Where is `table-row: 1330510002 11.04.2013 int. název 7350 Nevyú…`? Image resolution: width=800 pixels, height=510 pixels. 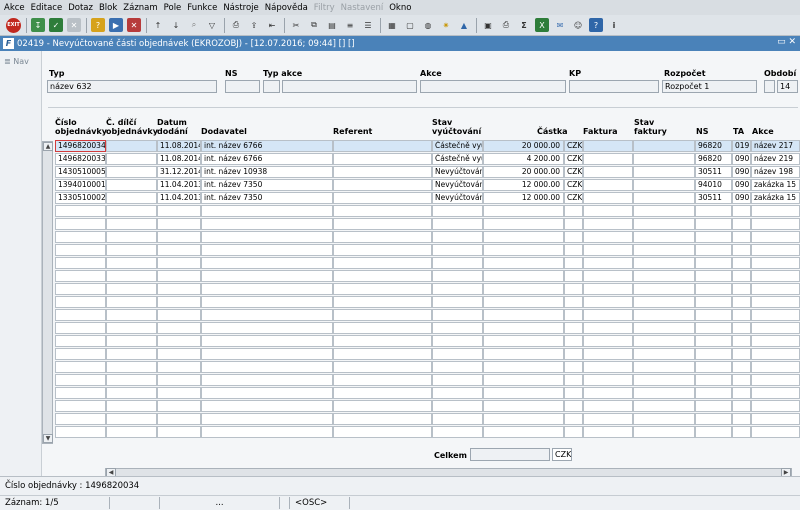 table-row: 1330510002 11.04.2013 int. název 7350 Nevyú… is located at coordinates (427, 198).